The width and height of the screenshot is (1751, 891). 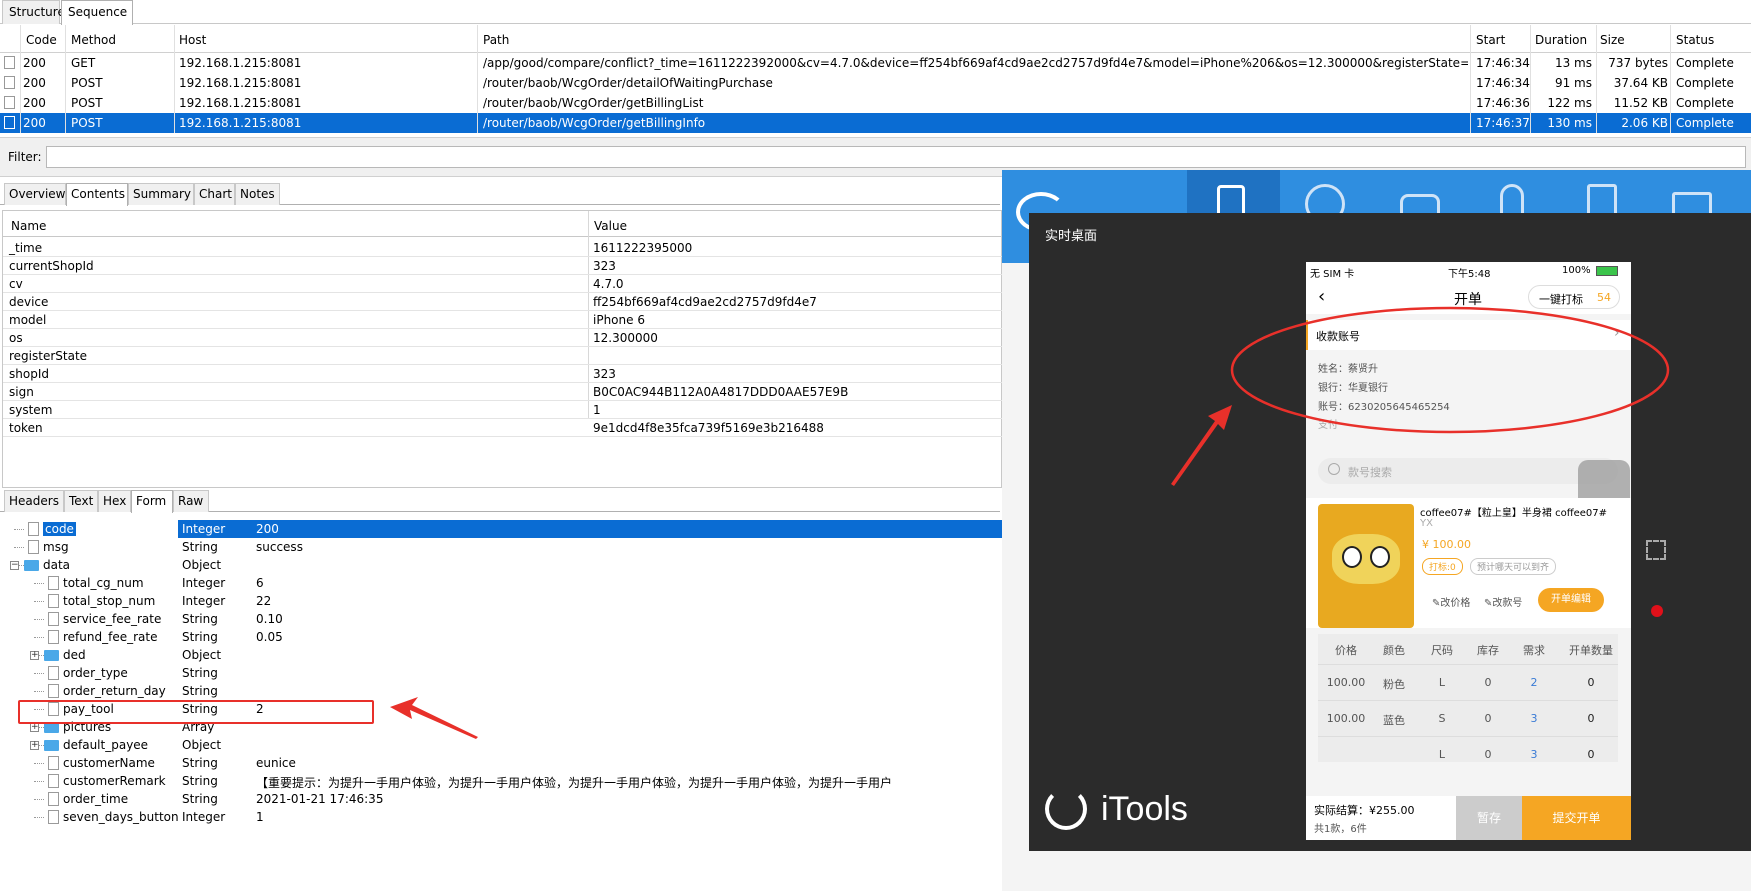 I want to click on col-duration: Duration, so click(x=1561, y=40).